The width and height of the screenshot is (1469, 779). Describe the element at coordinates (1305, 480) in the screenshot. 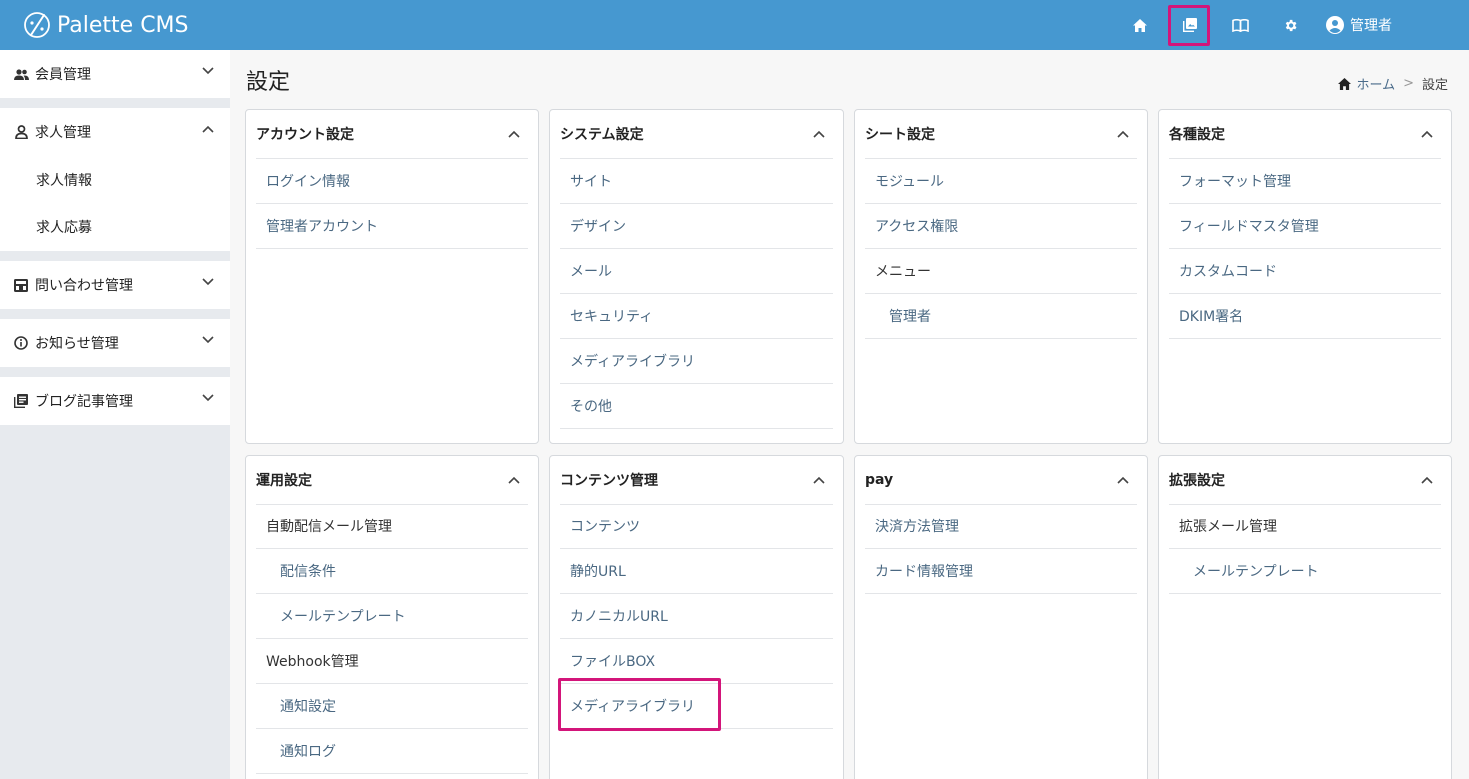

I see `card-header: 拡張設定` at that location.